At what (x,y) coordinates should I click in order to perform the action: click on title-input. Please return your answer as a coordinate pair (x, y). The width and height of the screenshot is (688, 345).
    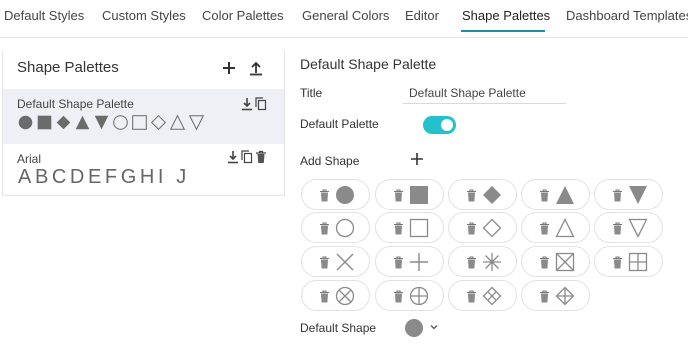
    Looking at the image, I should click on (484, 93).